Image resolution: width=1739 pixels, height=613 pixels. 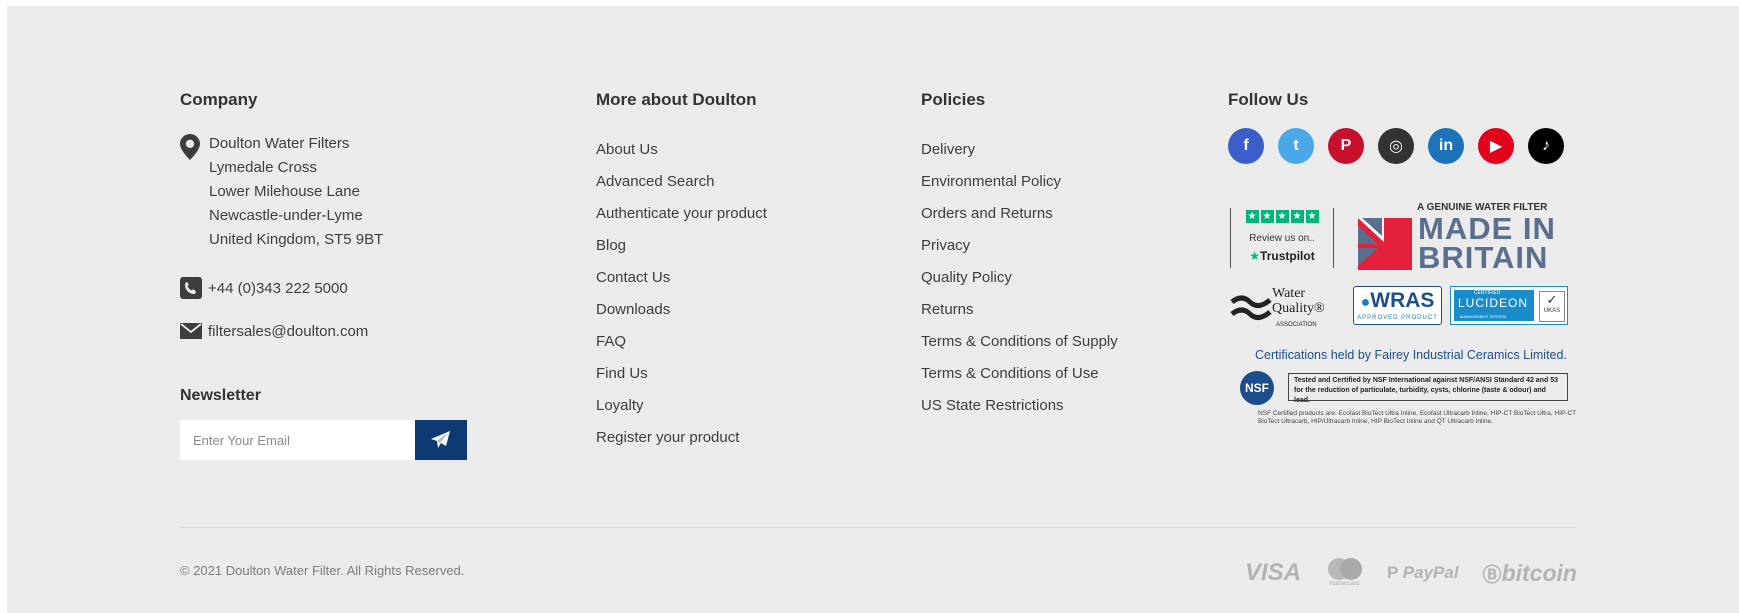 What do you see at coordinates (288, 331) in the screenshot?
I see `email-address: filtersales@doulton.com` at bounding box center [288, 331].